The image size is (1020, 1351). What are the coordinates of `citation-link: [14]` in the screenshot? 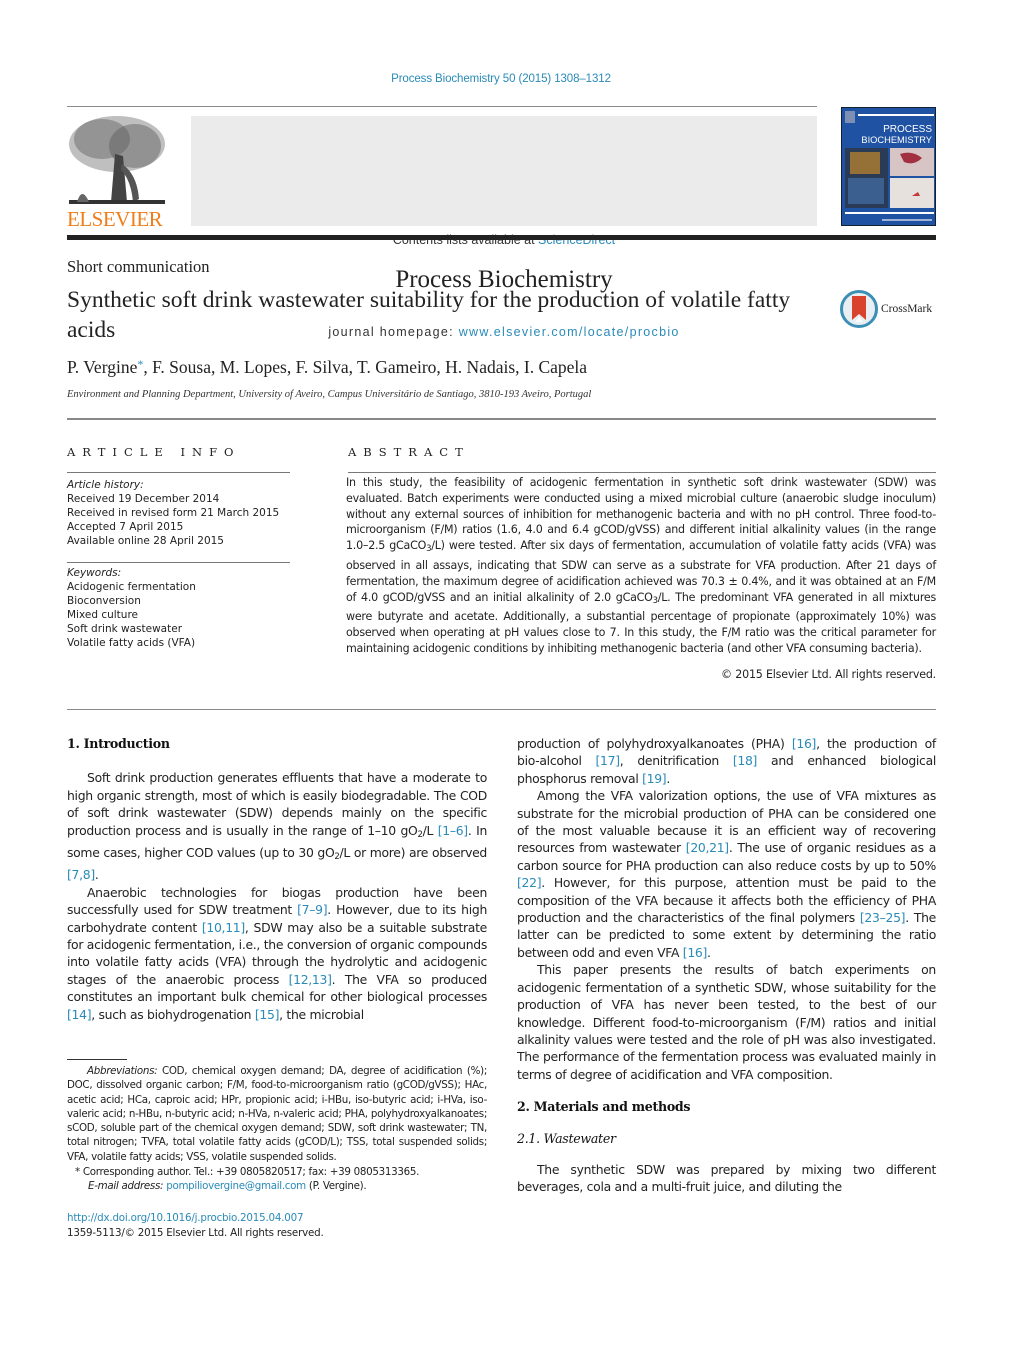 It's located at (79, 1014).